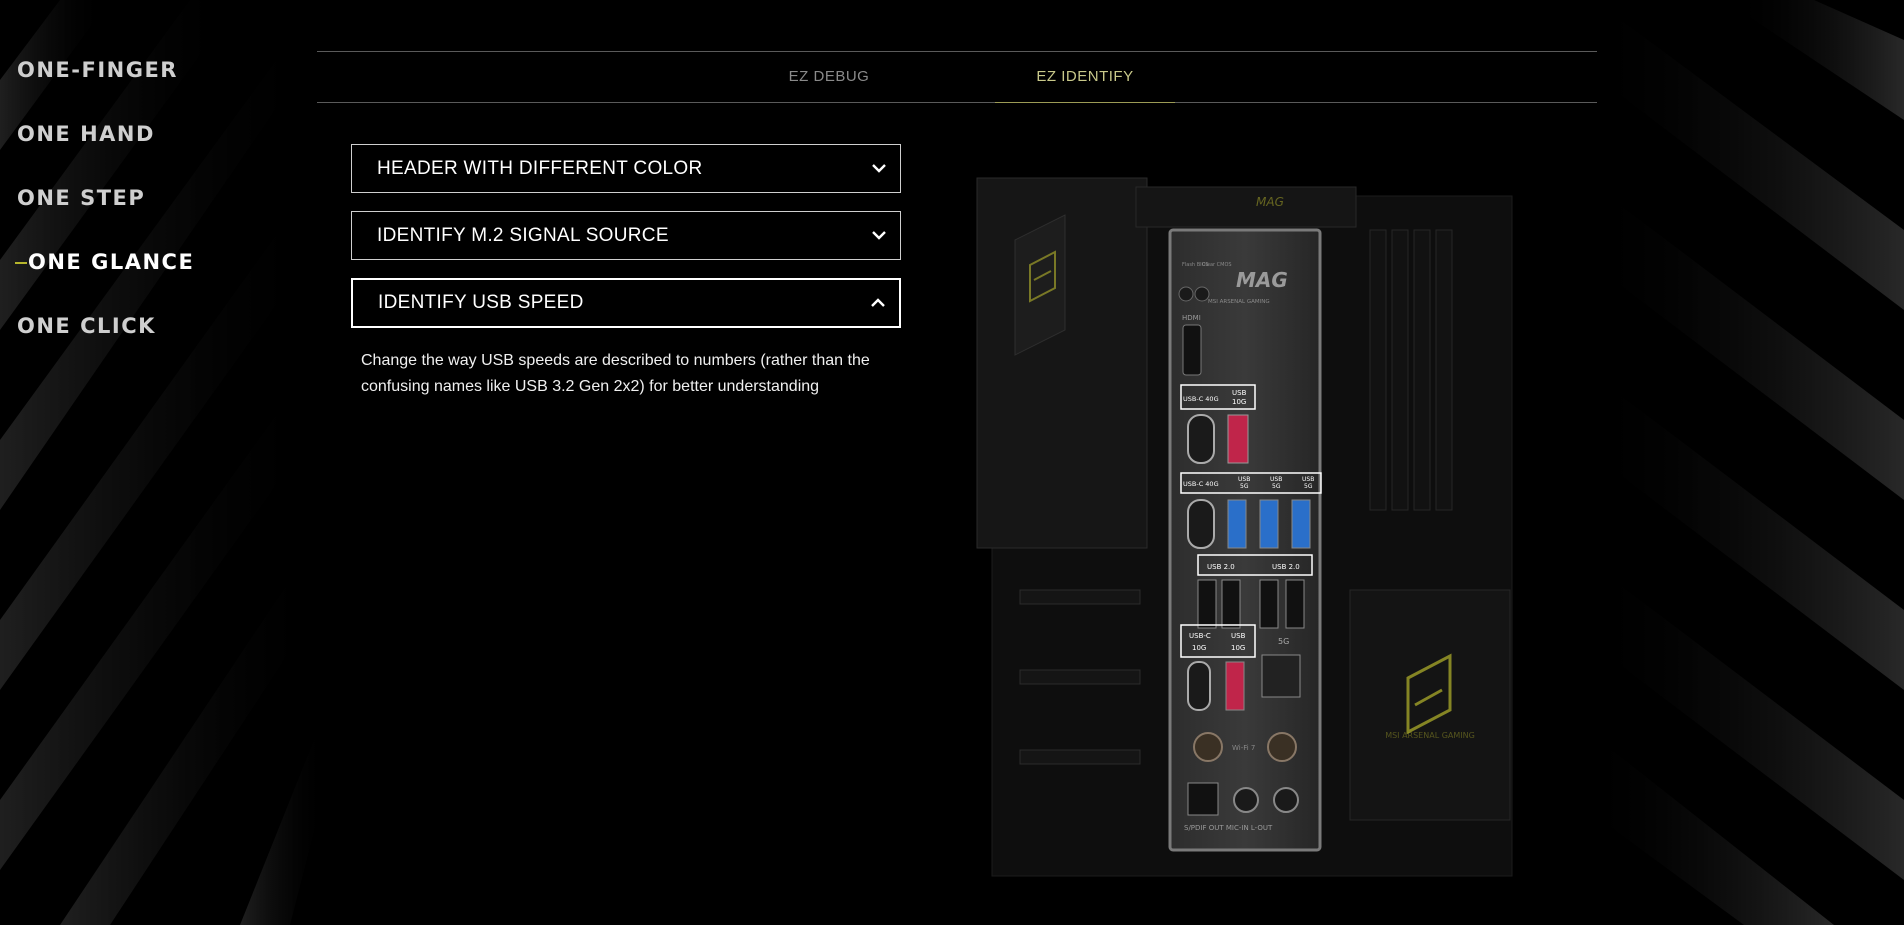 The image size is (1904, 925). Describe the element at coordinates (540, 168) in the screenshot. I see `accordion-title: HEADER WITH DIFFERENT COLOR` at that location.